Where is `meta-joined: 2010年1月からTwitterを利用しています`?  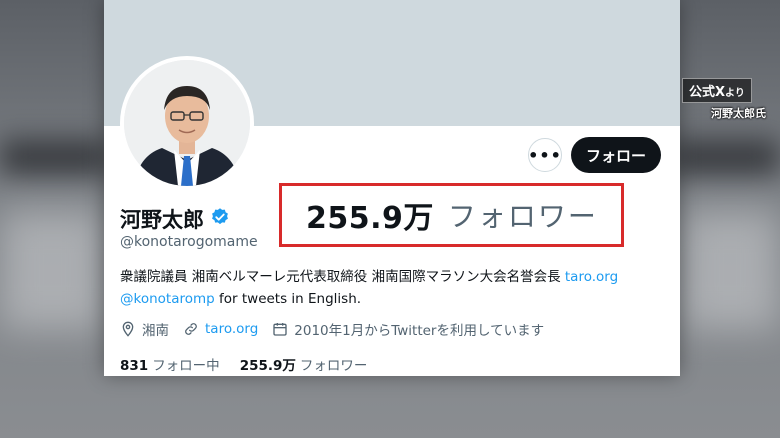
meta-joined: 2010年1月からTwitterを利用しています is located at coordinates (408, 329).